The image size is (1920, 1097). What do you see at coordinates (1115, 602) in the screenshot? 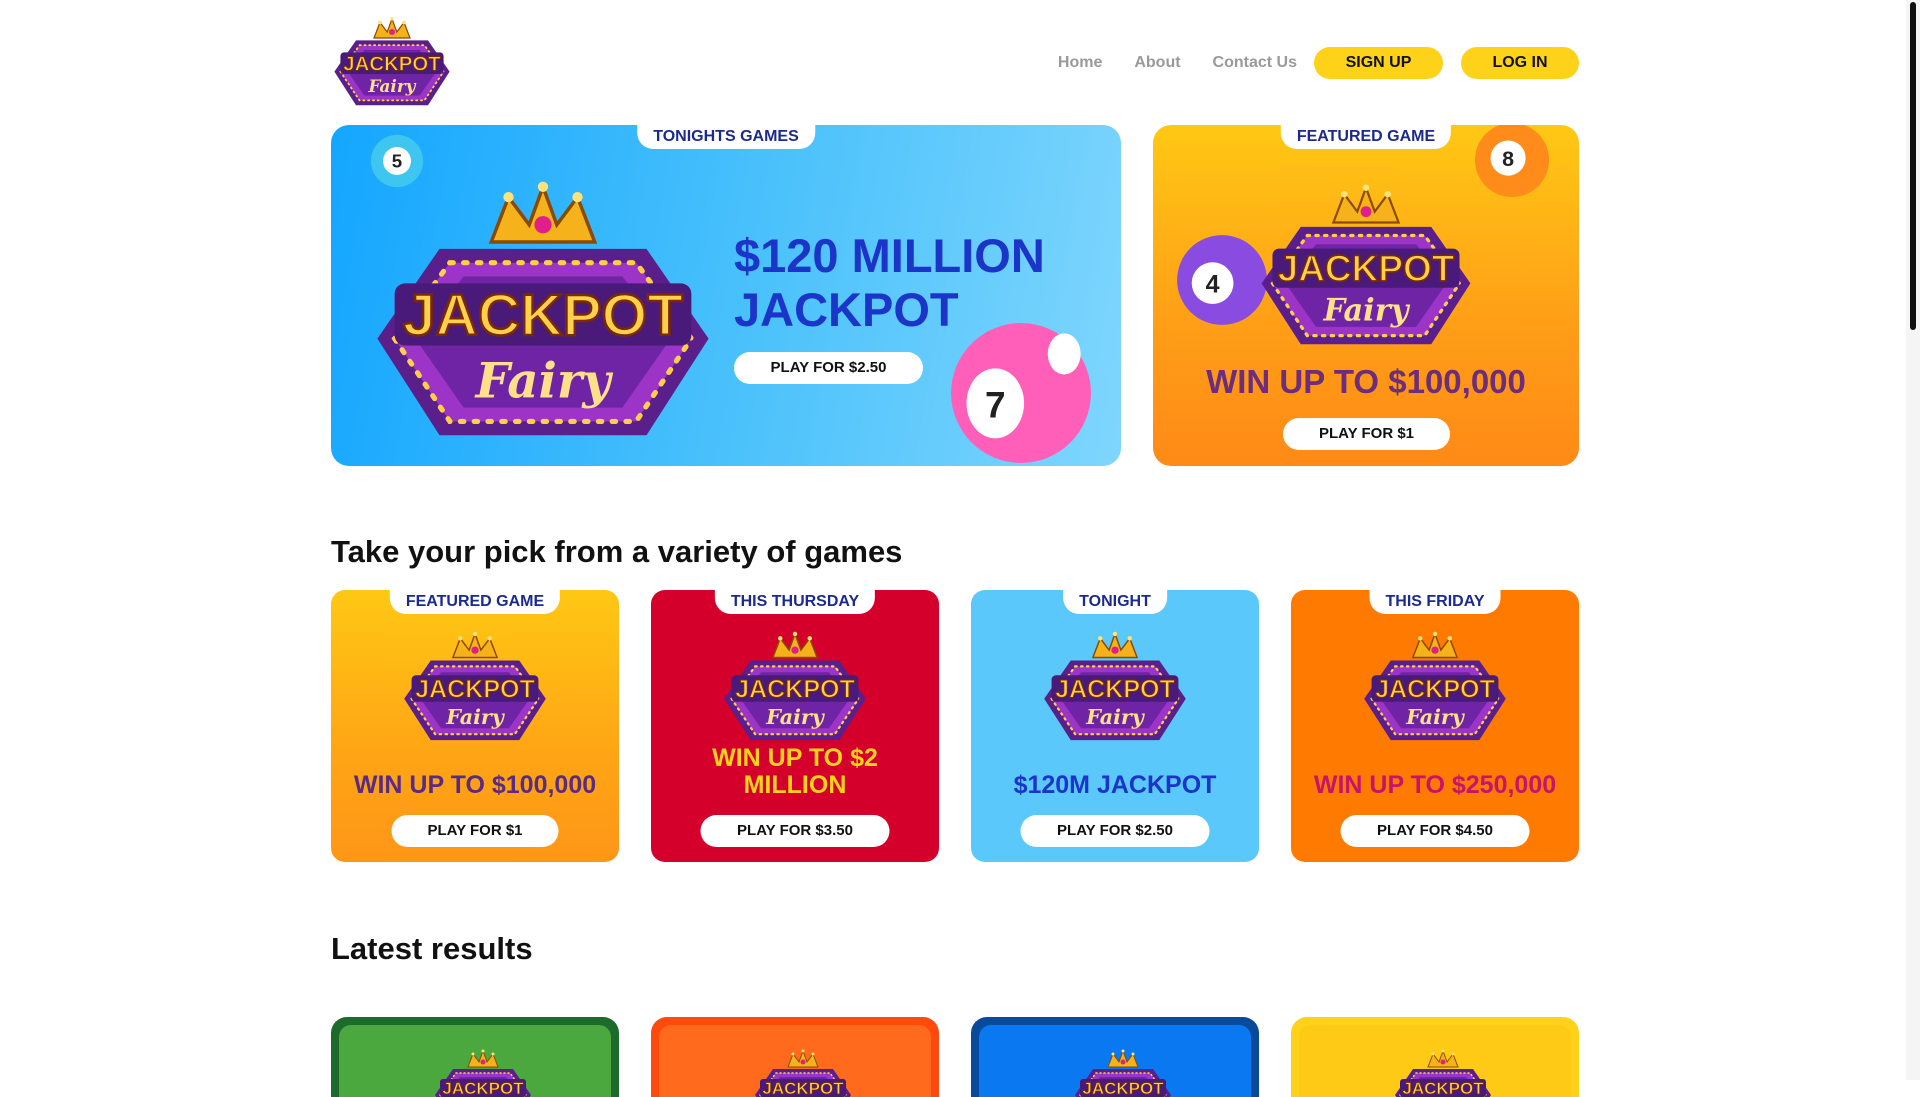
I see `game-tag: TONIGHT` at bounding box center [1115, 602].